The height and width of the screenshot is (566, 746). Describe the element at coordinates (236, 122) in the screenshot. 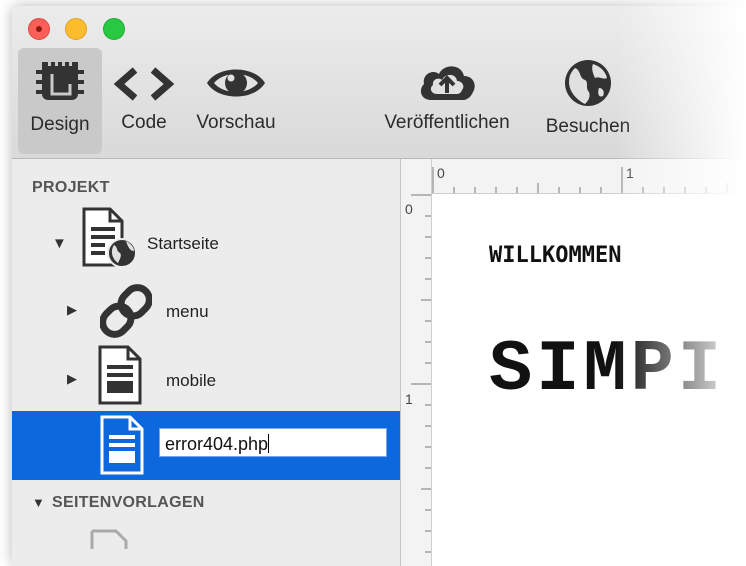

I see `preview-label: Vorschau` at that location.